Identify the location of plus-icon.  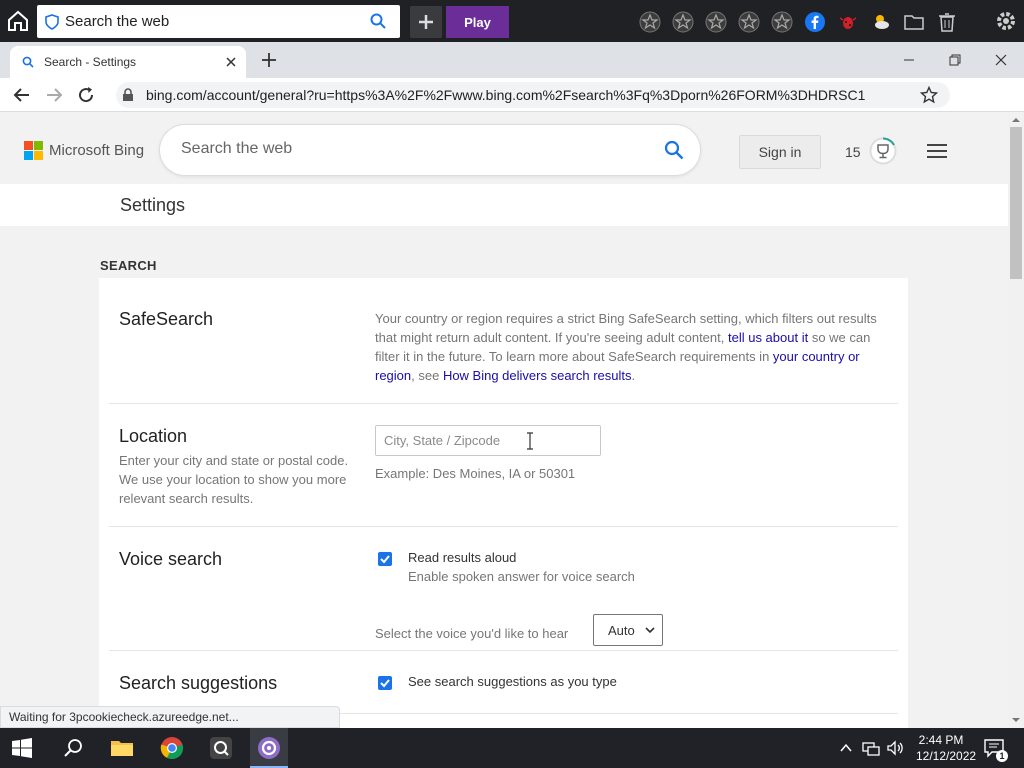
(426, 22).